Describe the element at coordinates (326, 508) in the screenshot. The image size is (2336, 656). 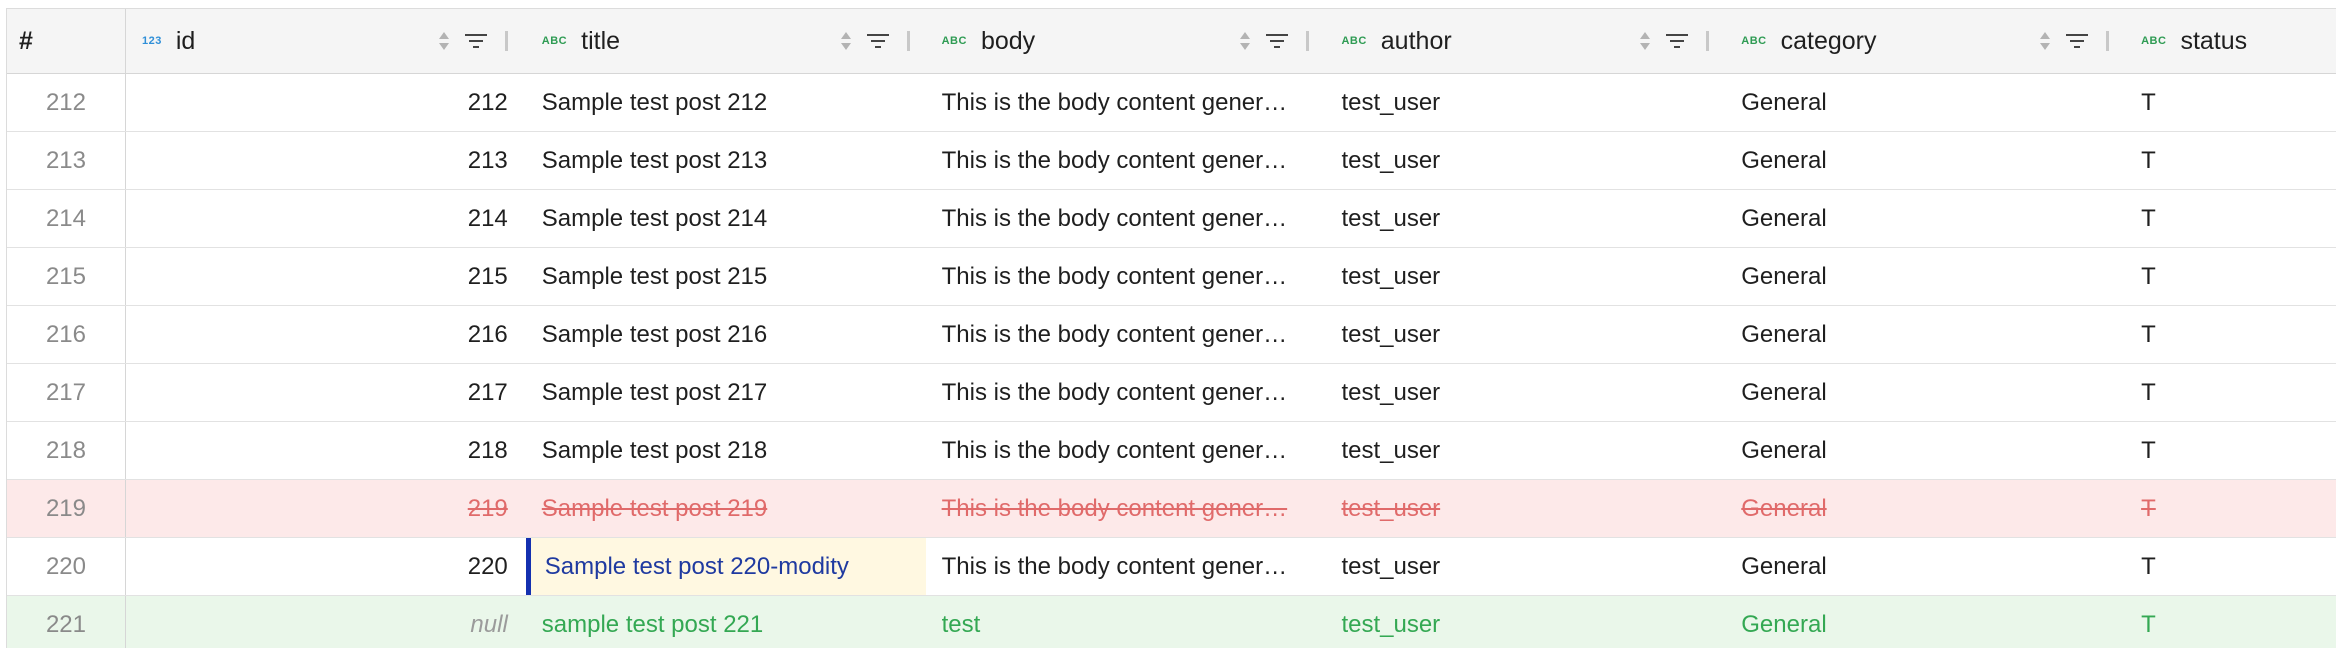
I see `cell-id: 219` at that location.